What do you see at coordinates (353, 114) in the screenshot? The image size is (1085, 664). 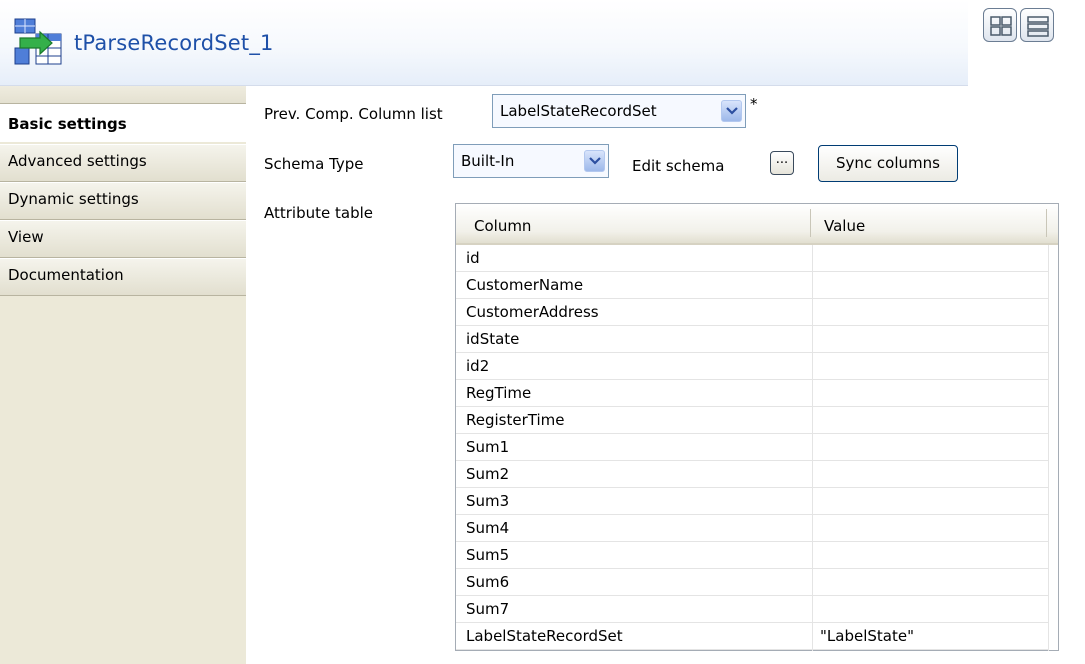 I see `prev-comp-column-list-label: Prev. Comp. Column list` at bounding box center [353, 114].